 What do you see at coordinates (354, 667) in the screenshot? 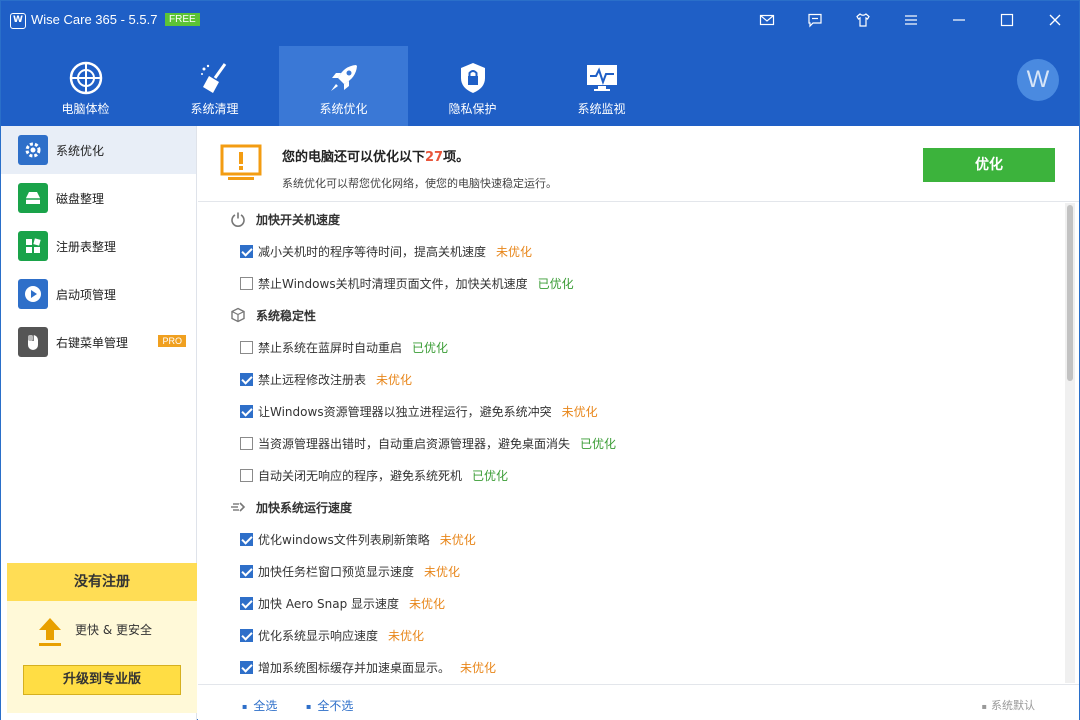
I see `item-text: 增加系统图标缓存并加速桌面显示。` at bounding box center [354, 667].